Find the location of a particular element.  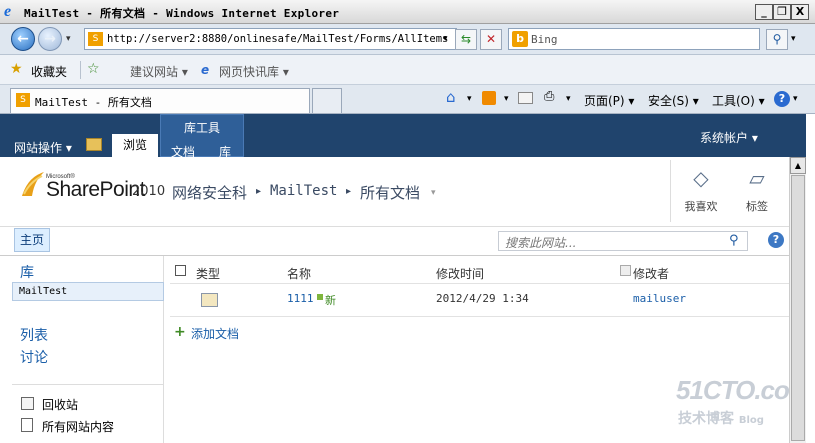

browser-tab-title: MailTest - 所有文档 is located at coordinates (93, 102).